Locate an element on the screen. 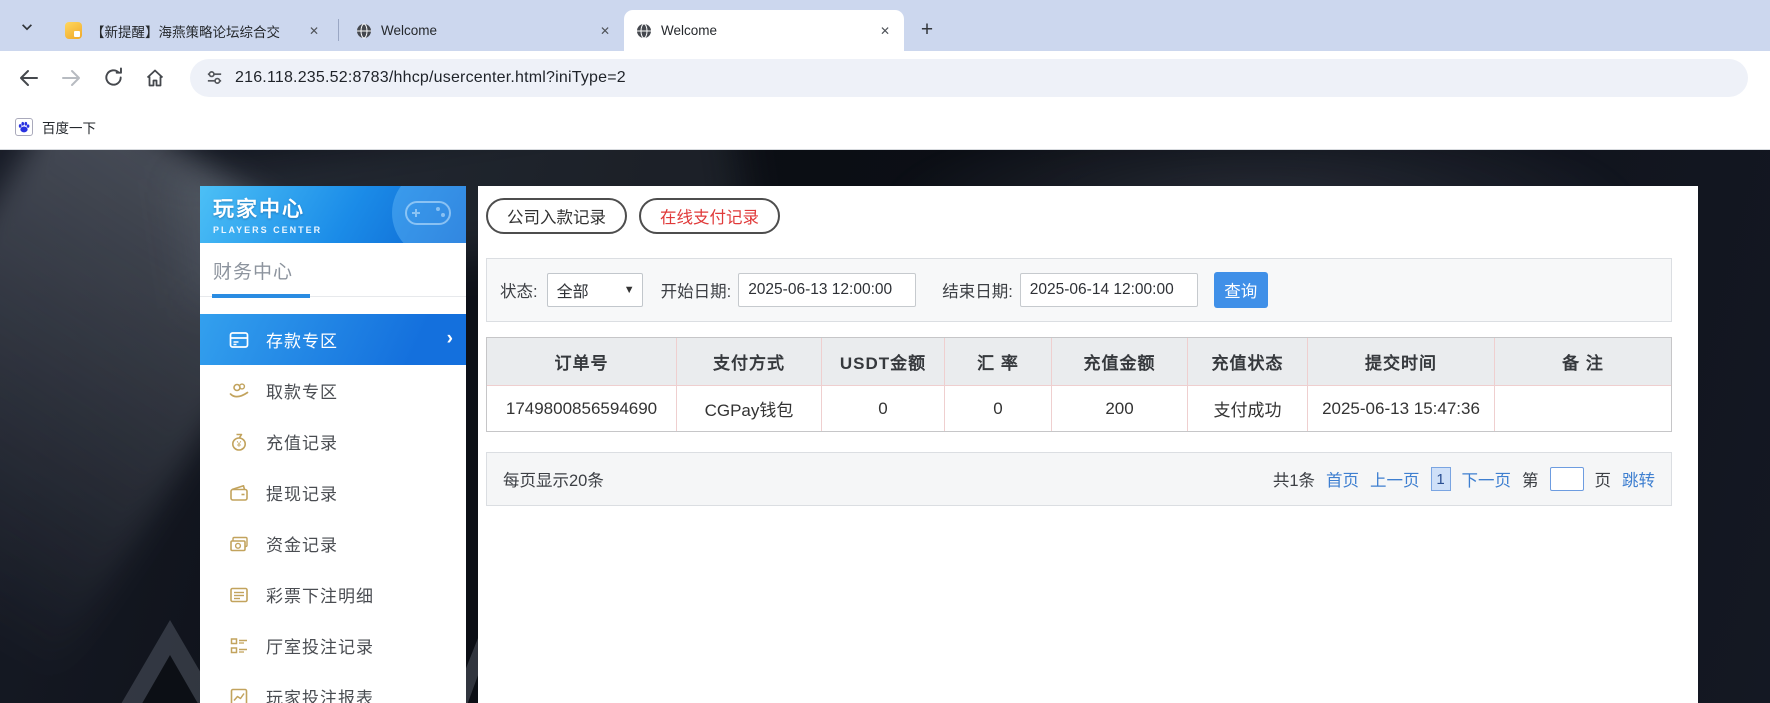  pagination-controls: 共1条 首页 上一页 1 下一页 第 页 跳转 is located at coordinates (1464, 479).